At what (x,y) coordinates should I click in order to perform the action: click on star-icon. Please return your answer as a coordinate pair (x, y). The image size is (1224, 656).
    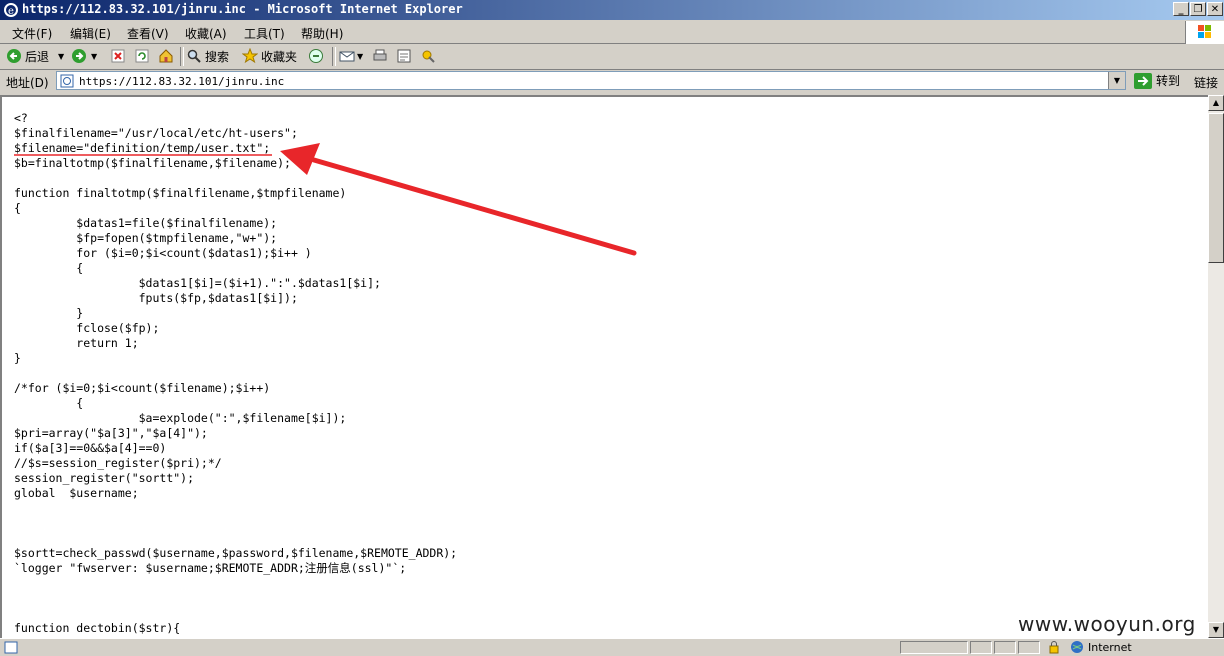
    Looking at the image, I should click on (250, 56).